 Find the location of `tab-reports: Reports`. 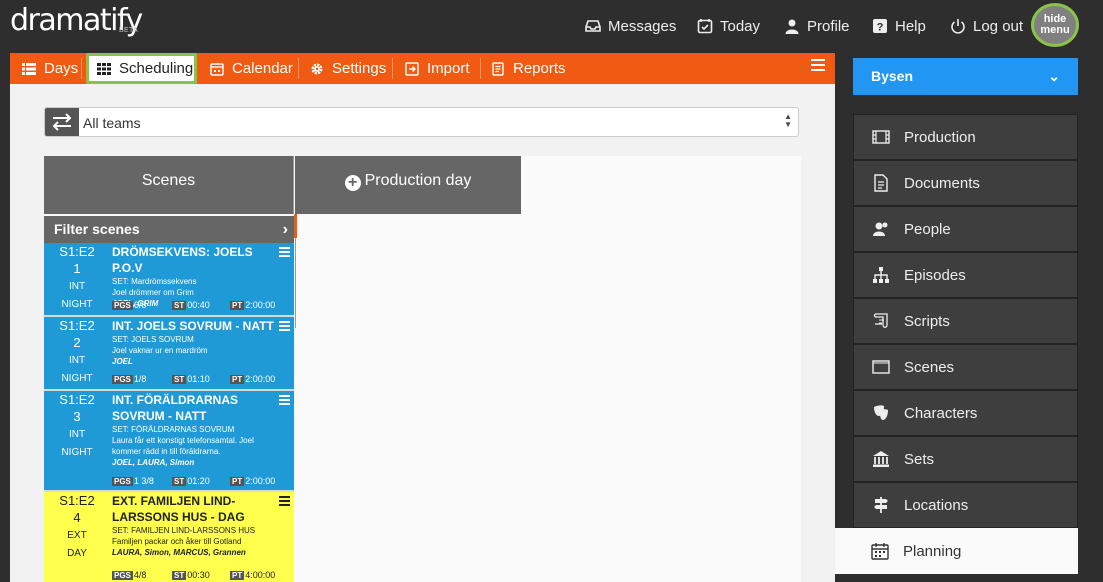

tab-reports: Reports is located at coordinates (528, 68).